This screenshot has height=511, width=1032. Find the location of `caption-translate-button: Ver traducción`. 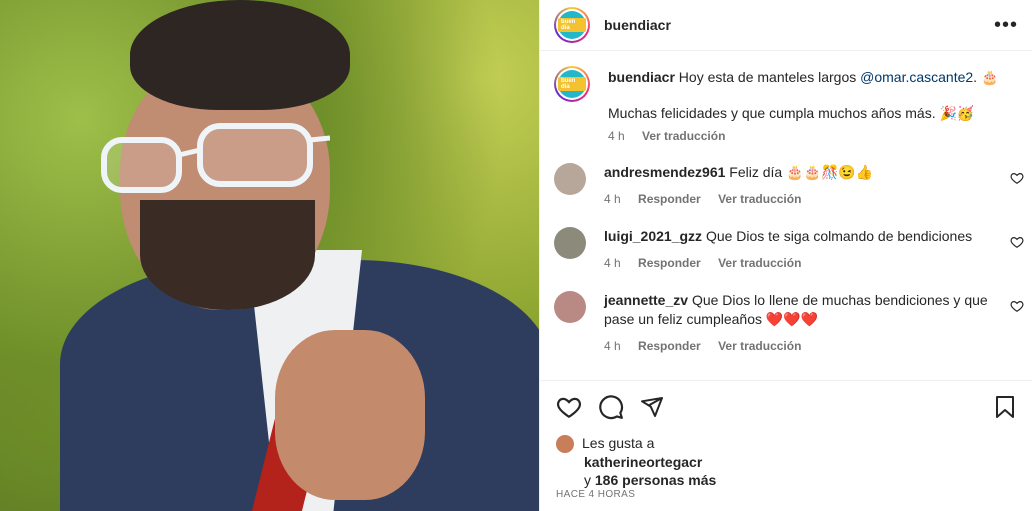

caption-translate-button: Ver traducción is located at coordinates (683, 136).